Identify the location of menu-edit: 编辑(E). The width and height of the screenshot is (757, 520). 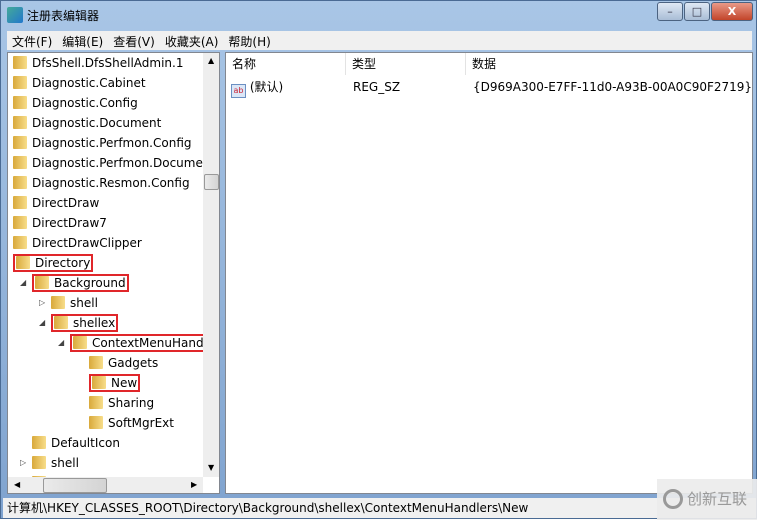
(82, 40).